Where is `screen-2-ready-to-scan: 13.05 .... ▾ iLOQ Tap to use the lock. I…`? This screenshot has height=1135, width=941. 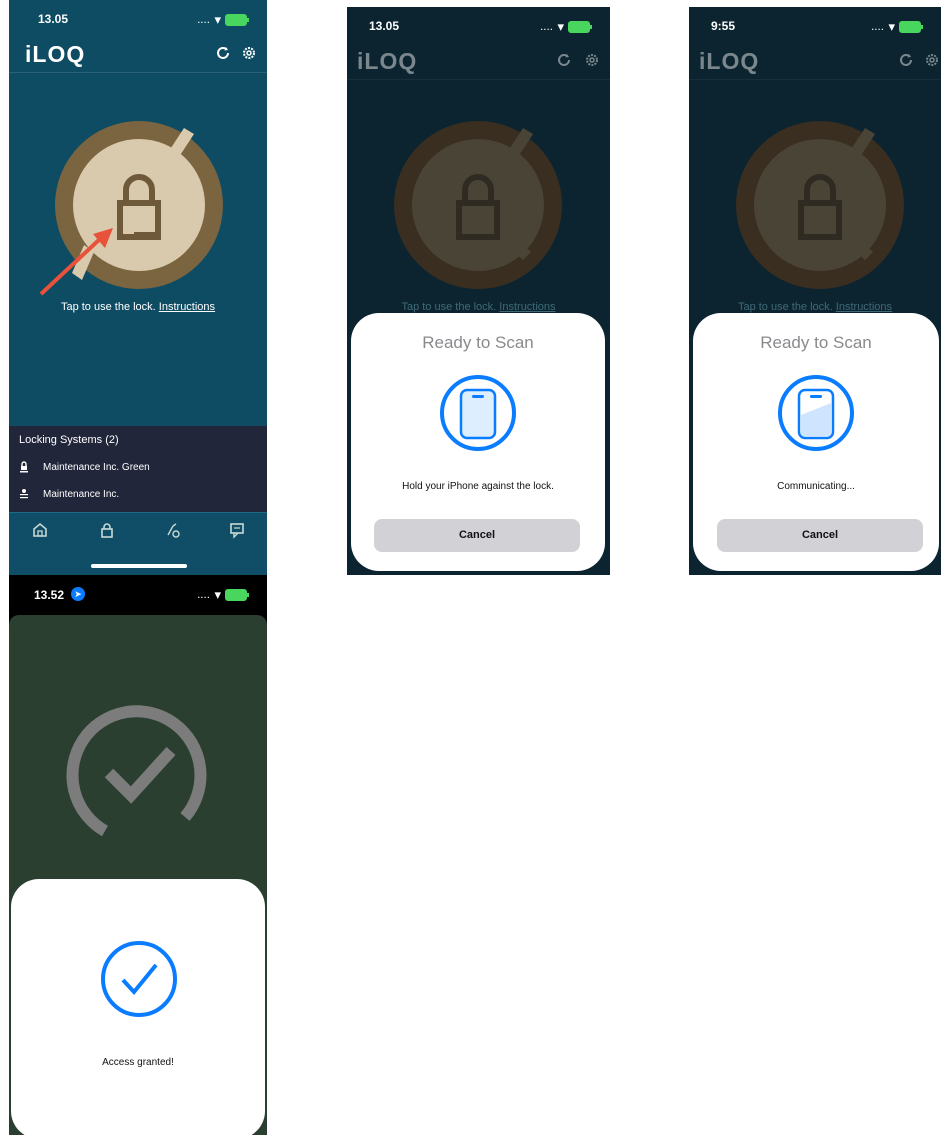
screen-2-ready-to-scan: 13.05 .... ▾ iLOQ Tap to use the lock. I… is located at coordinates (478, 291).